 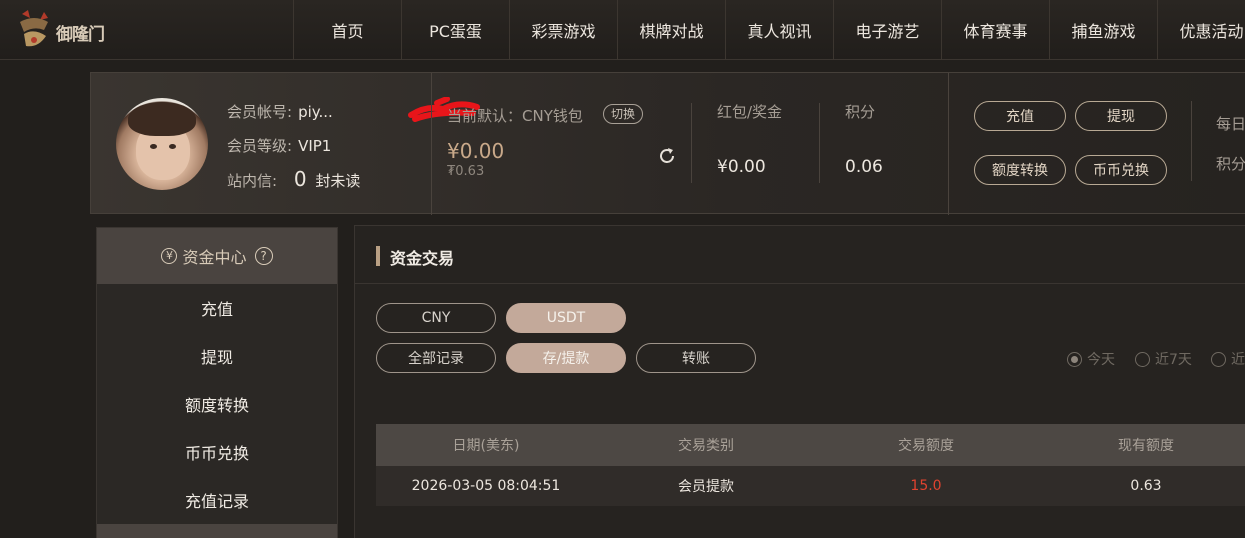 What do you see at coordinates (741, 167) in the screenshot?
I see `bonus-value: ¥0.00` at bounding box center [741, 167].